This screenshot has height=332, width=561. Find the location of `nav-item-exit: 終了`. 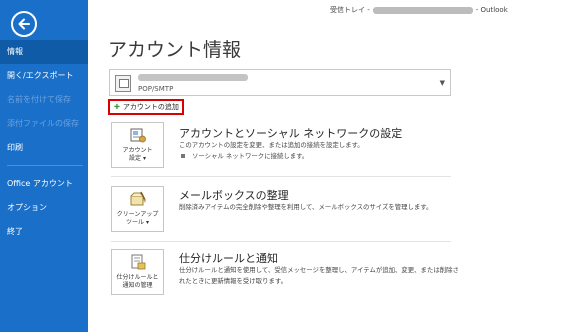

nav-item-exit: 終了 is located at coordinates (44, 232).